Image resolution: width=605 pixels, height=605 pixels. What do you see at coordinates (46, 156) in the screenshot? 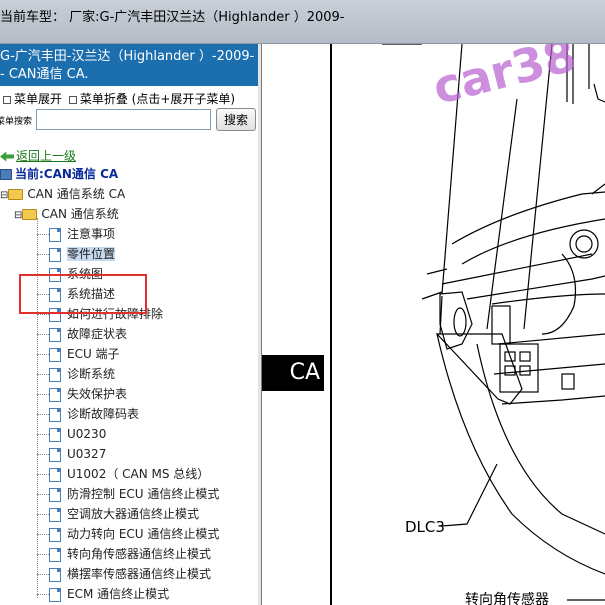
I see `back-link-label: 返回上一级` at bounding box center [46, 156].